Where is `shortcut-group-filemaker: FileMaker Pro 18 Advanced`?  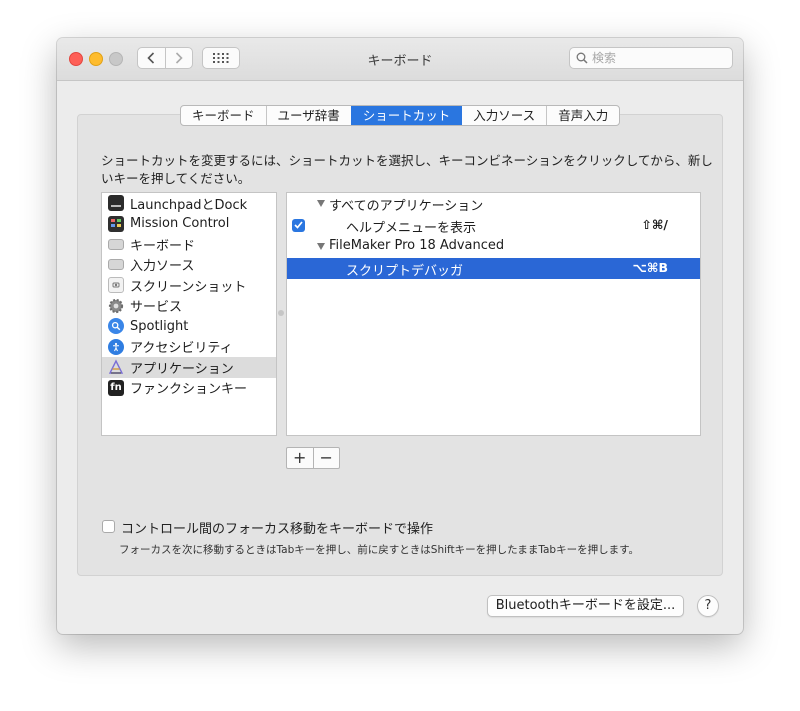 shortcut-group-filemaker: FileMaker Pro 18 Advanced is located at coordinates (493, 247).